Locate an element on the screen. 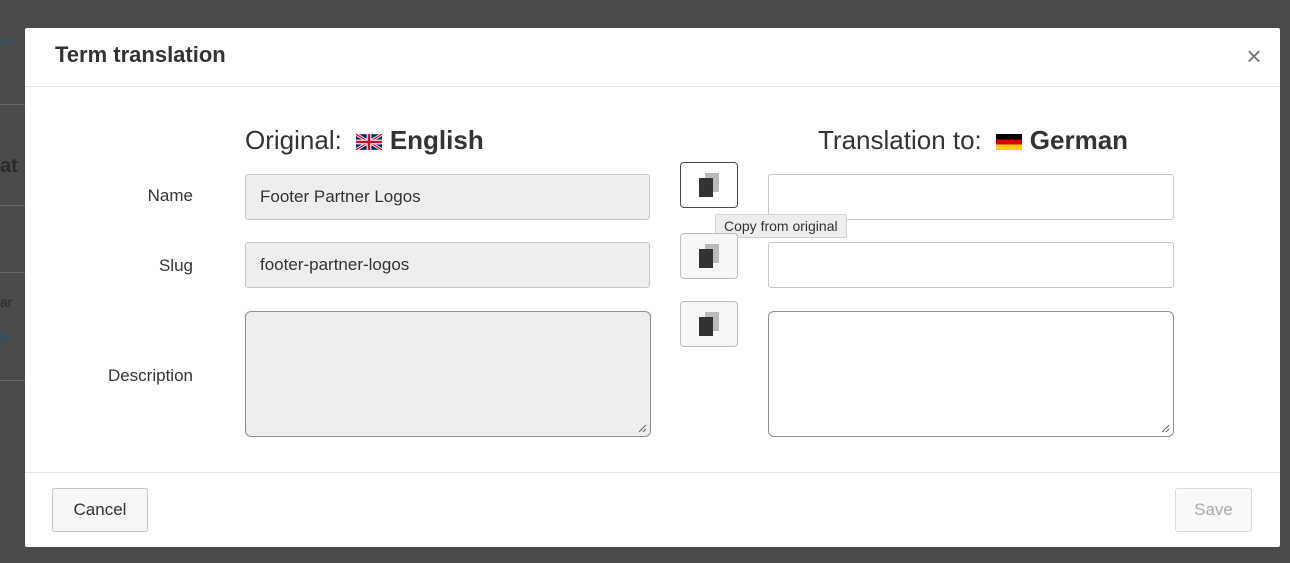  background-text: at is located at coordinates (9, 166).